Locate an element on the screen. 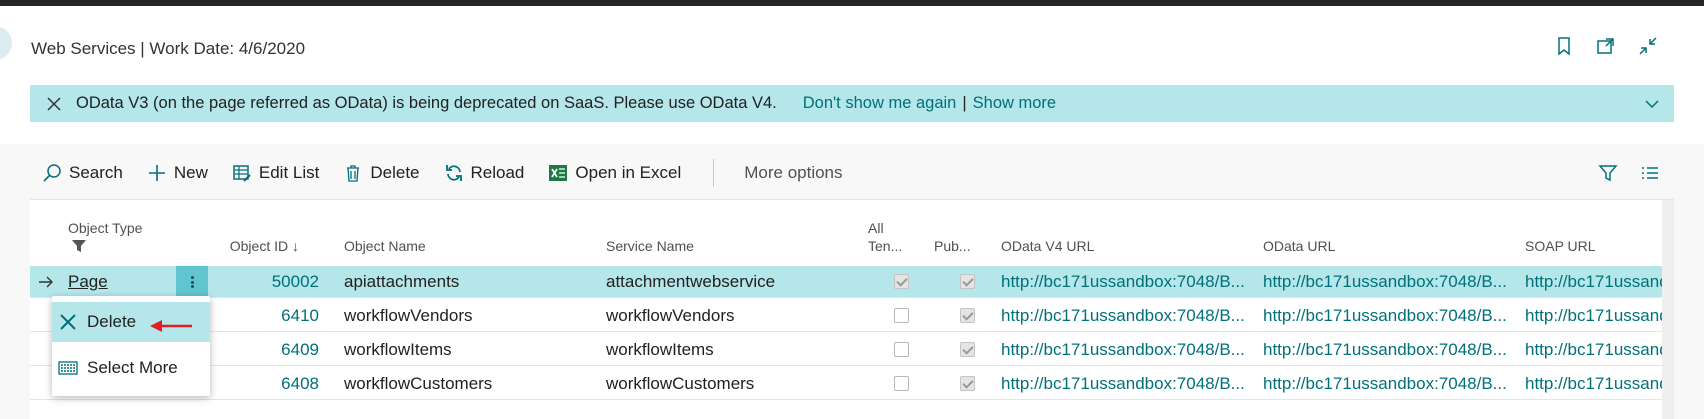 This screenshot has height=419, width=1704. cell-object-name: apiattachments is located at coordinates (469, 282).